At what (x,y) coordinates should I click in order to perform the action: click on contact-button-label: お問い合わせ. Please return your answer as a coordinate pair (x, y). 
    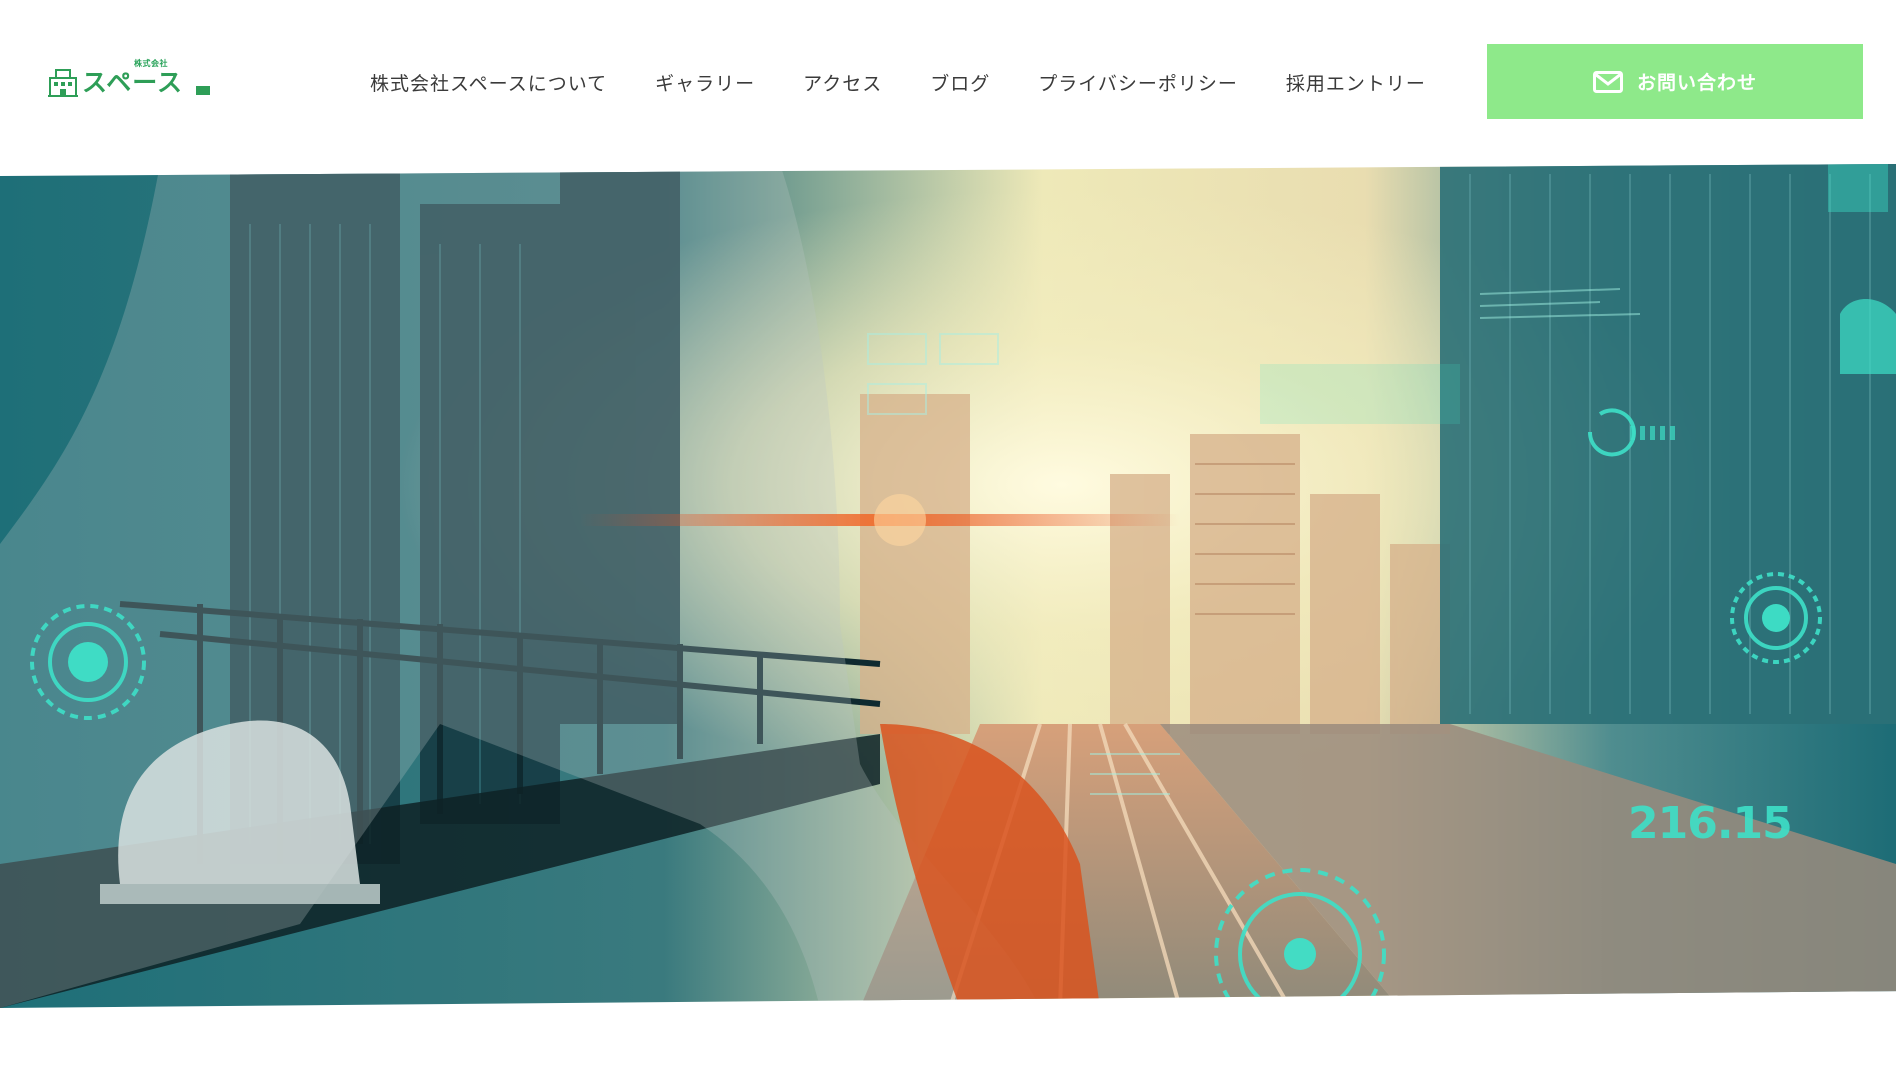
    Looking at the image, I should click on (1696, 83).